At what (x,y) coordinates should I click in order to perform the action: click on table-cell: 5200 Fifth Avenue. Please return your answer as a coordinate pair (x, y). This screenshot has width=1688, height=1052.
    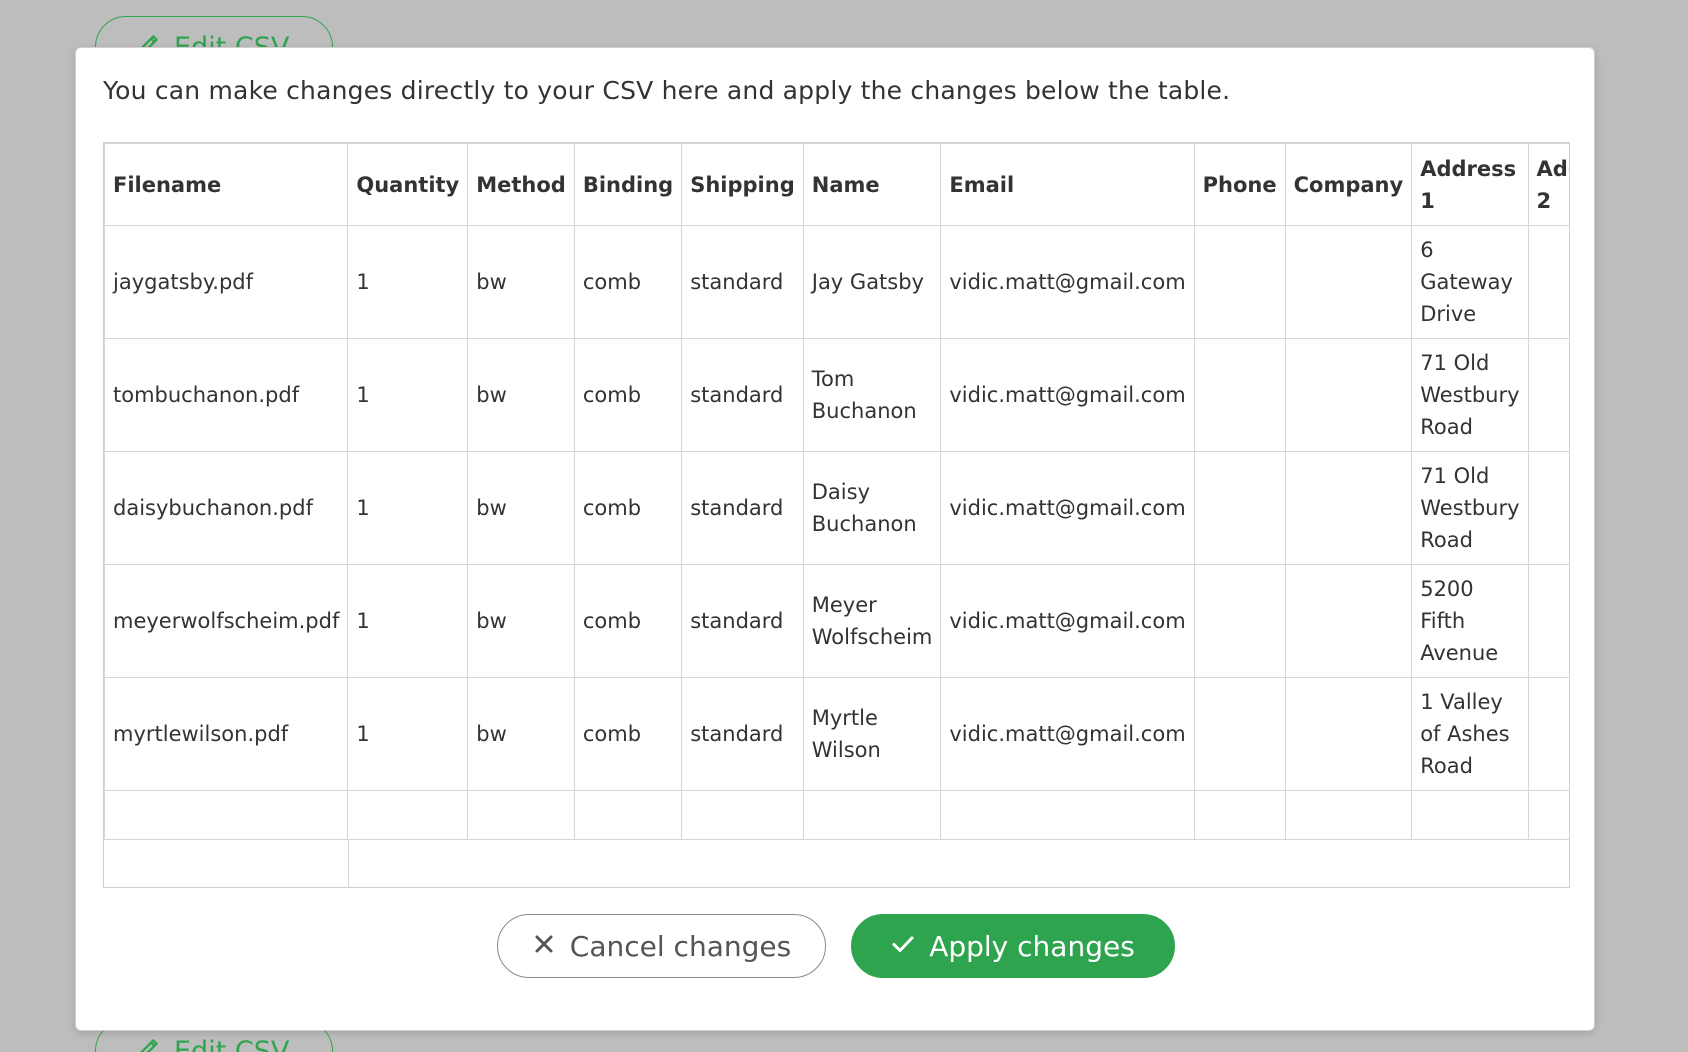
    Looking at the image, I should click on (1470, 621).